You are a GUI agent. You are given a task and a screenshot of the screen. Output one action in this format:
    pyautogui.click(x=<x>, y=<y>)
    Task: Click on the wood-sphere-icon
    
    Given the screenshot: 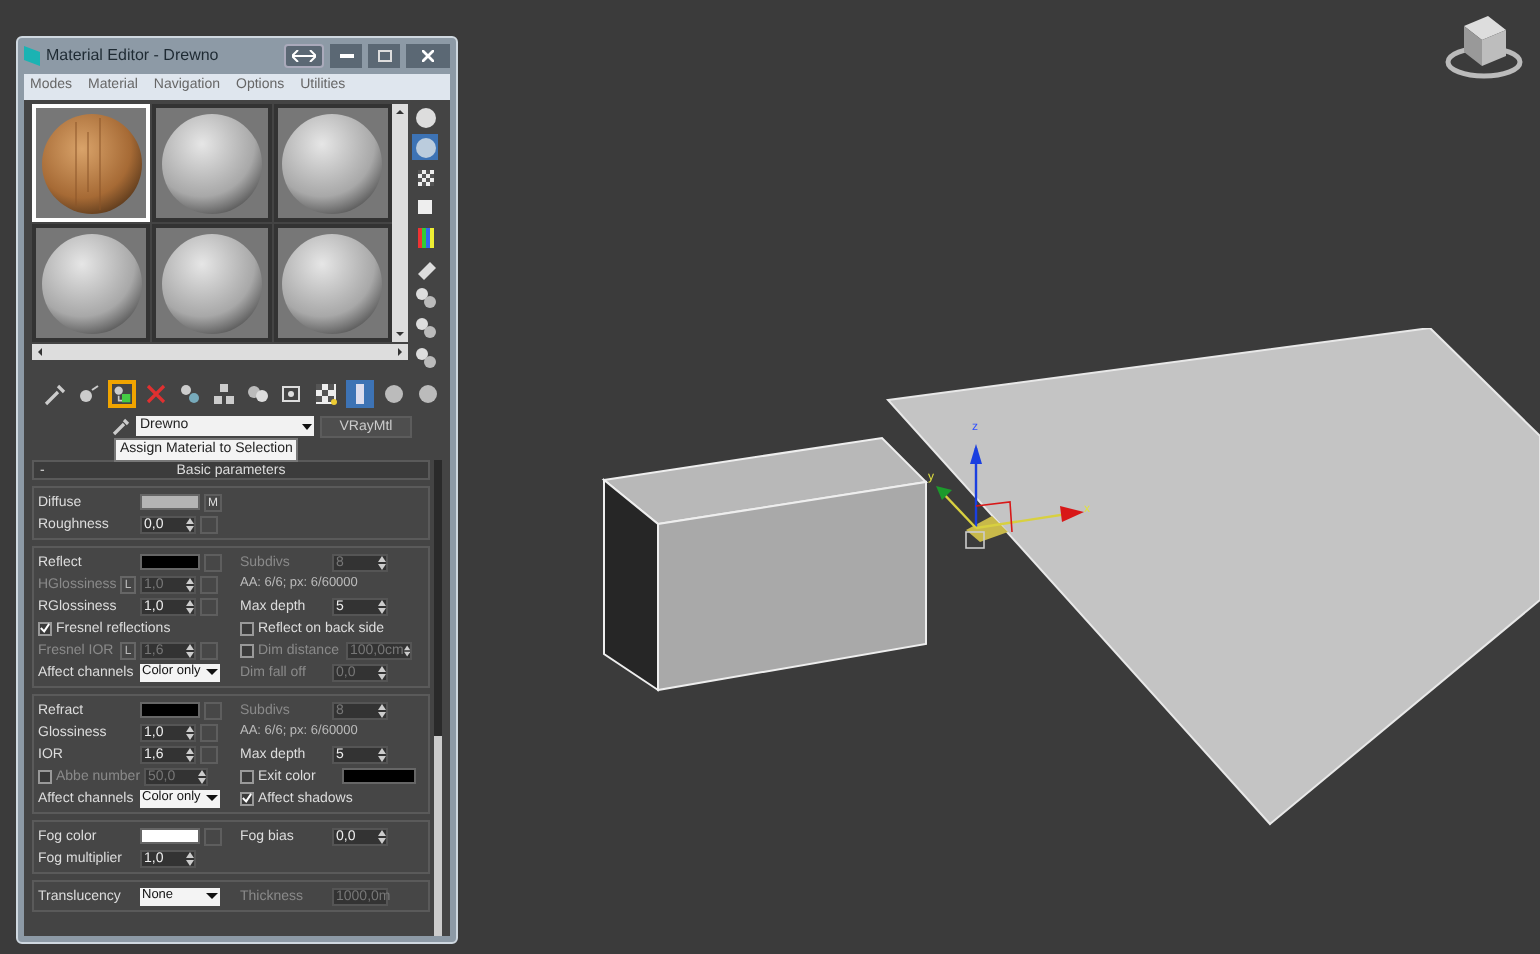 What is the action you would take?
    pyautogui.click(x=91, y=163)
    